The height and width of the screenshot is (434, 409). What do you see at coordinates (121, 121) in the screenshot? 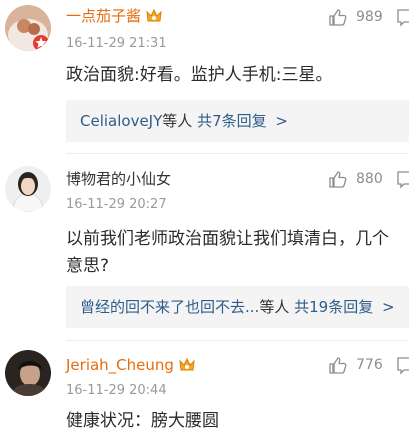
I see `reply-users: CelialoveJY` at bounding box center [121, 121].